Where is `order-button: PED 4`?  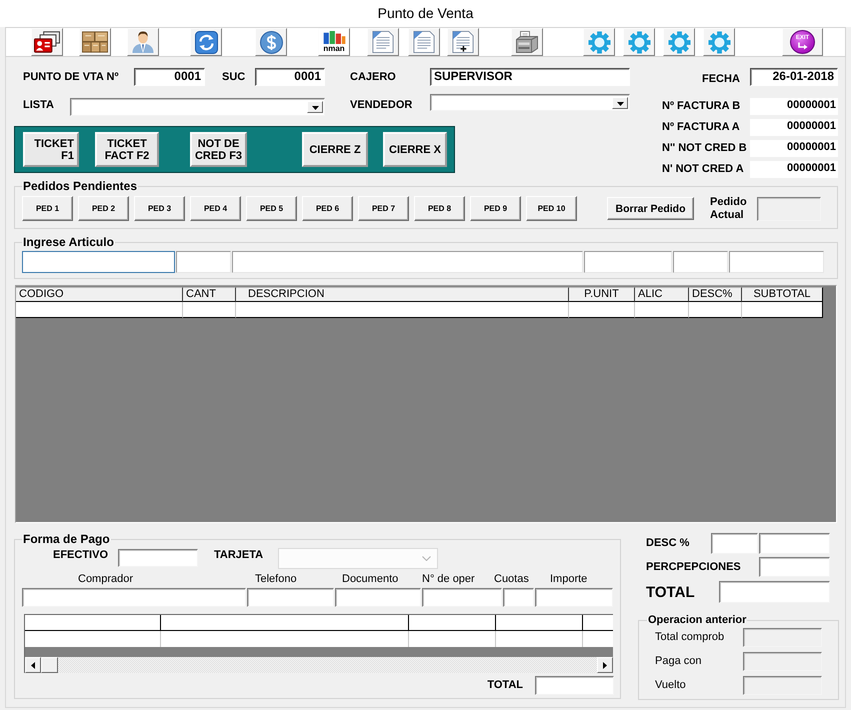
order-button: PED 4 is located at coordinates (215, 208).